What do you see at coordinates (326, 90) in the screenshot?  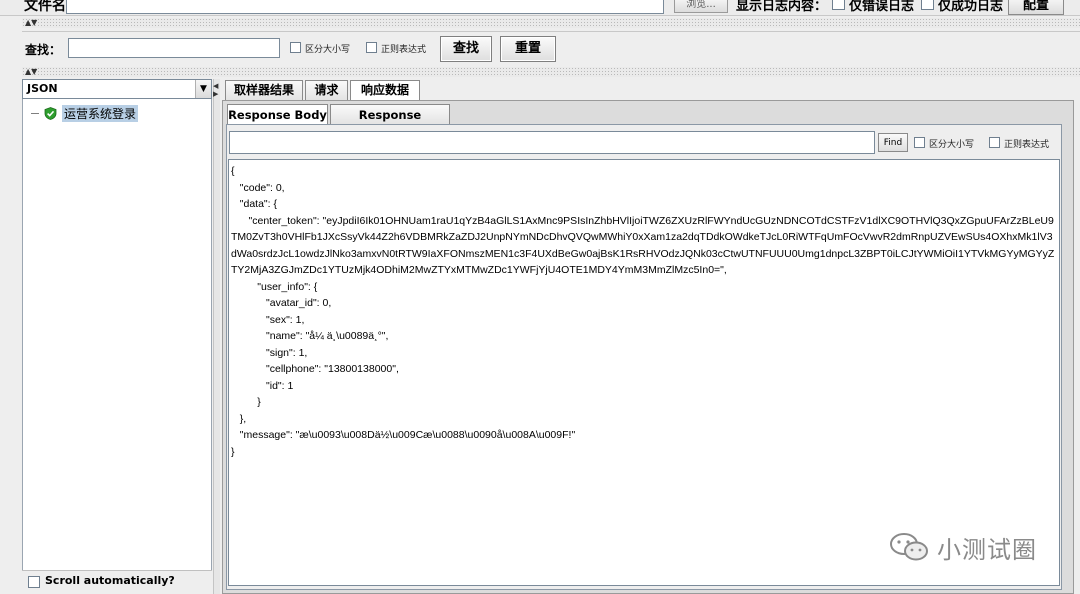 I see `tab-request: 请求` at bounding box center [326, 90].